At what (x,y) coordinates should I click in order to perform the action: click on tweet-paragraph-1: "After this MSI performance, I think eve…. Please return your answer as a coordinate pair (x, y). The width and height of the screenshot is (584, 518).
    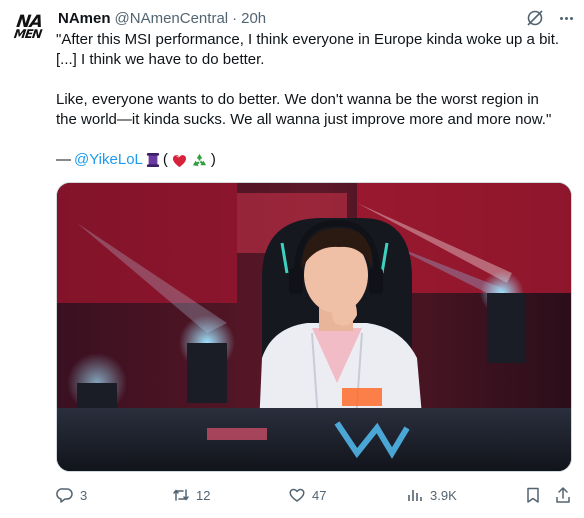
    Looking at the image, I should click on (308, 49).